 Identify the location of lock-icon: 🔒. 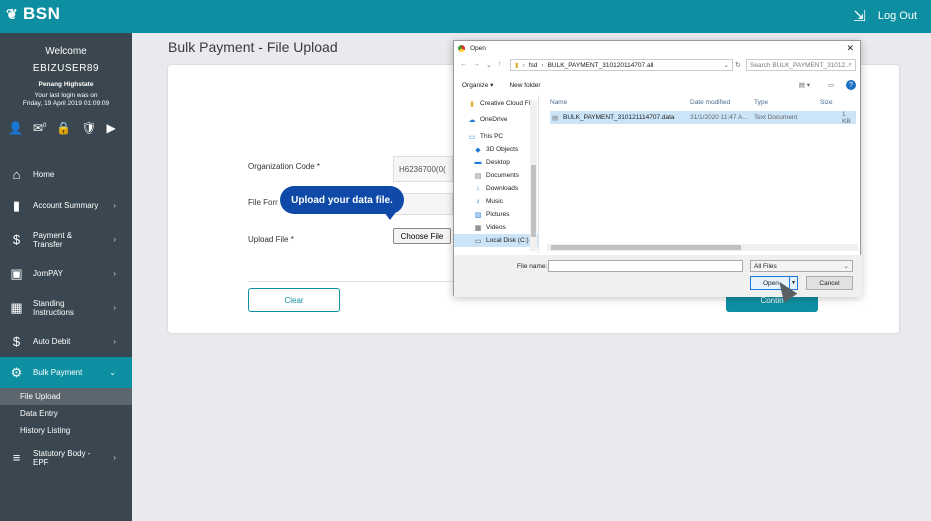
(63, 128).